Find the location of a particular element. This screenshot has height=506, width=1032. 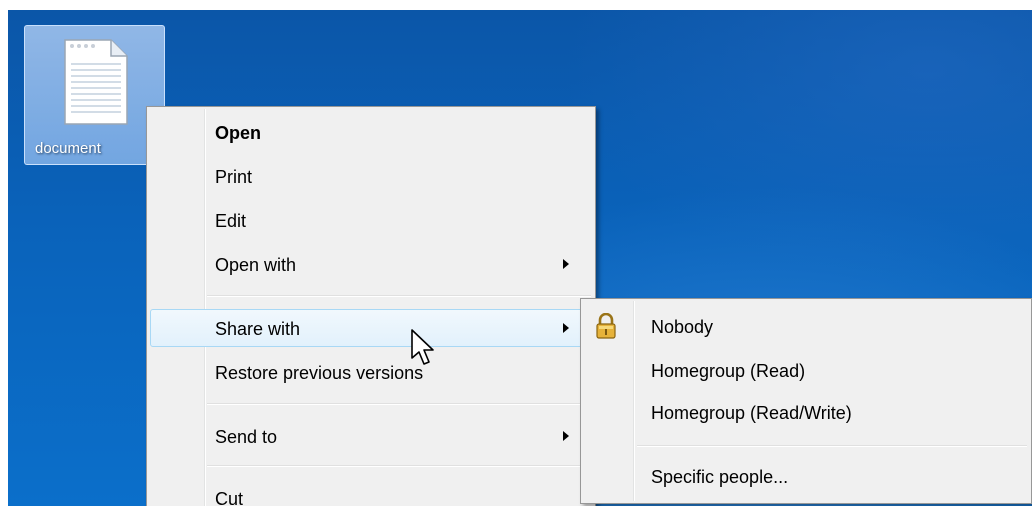

submenu-item-label: Nobody is located at coordinates (682, 327).